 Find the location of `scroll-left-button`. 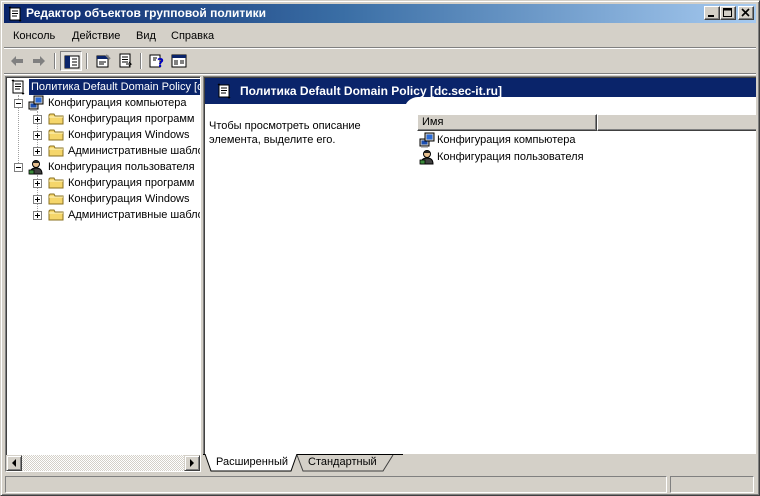

scroll-left-button is located at coordinates (14, 463).